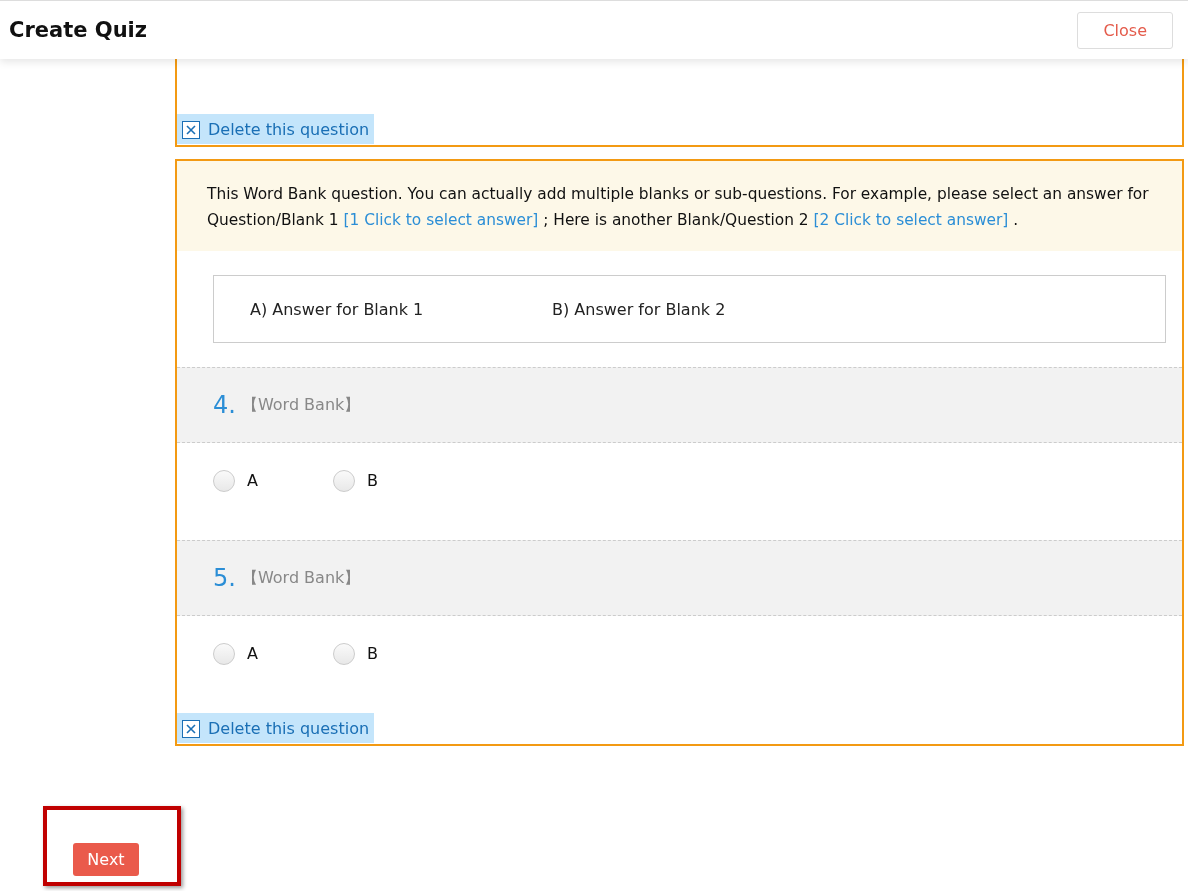 This screenshot has height=891, width=1188. What do you see at coordinates (441, 220) in the screenshot?
I see `select-answer-link: [1 Click to select answer]` at bounding box center [441, 220].